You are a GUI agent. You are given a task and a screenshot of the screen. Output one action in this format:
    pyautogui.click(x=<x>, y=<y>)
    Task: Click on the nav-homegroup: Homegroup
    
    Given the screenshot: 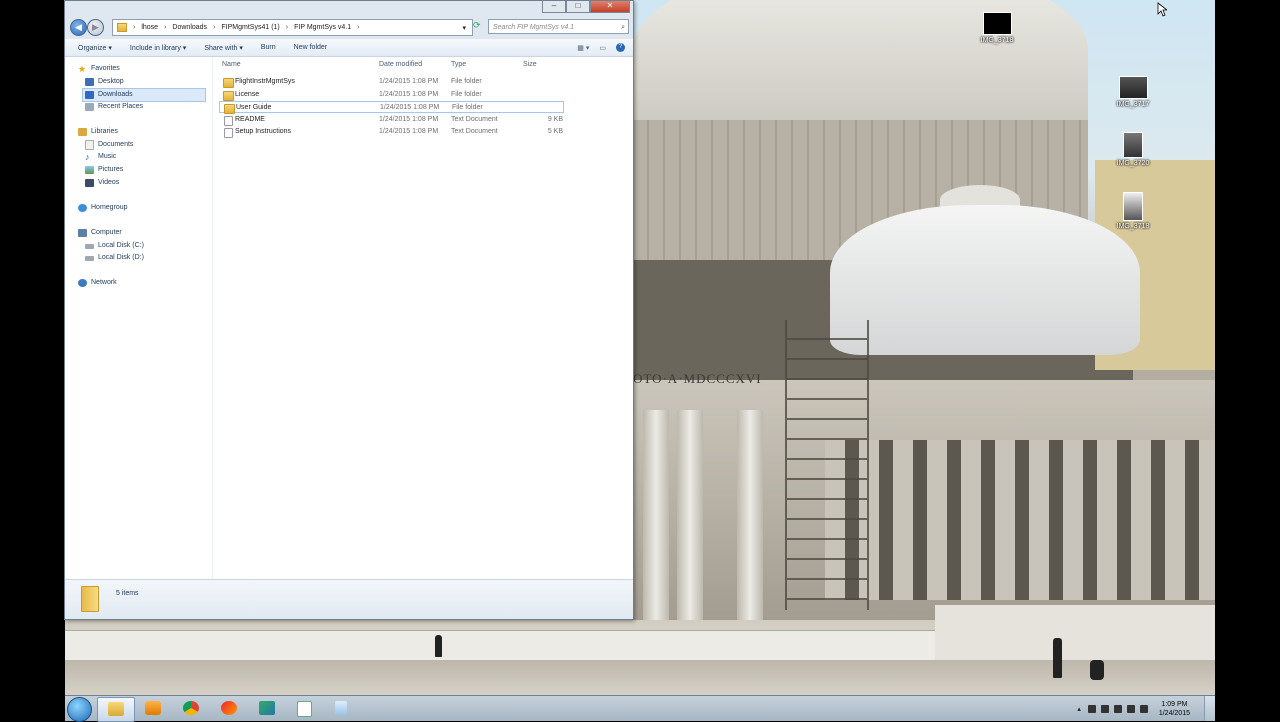 What is the action you would take?
    pyautogui.click(x=103, y=208)
    